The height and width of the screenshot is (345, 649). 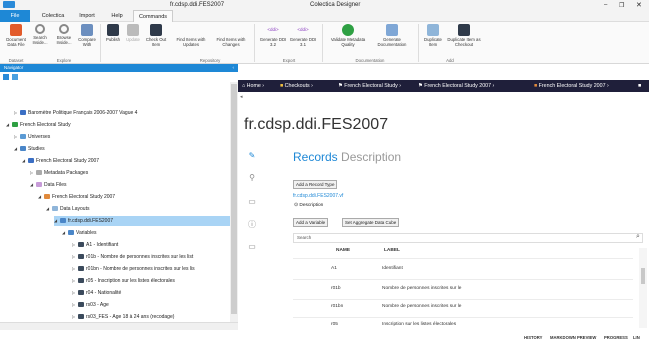 What do you see at coordinates (456, 86) in the screenshot?
I see `breadcrumb-study-2007: ⚑ French Electoral Study 2007 ›` at bounding box center [456, 86].